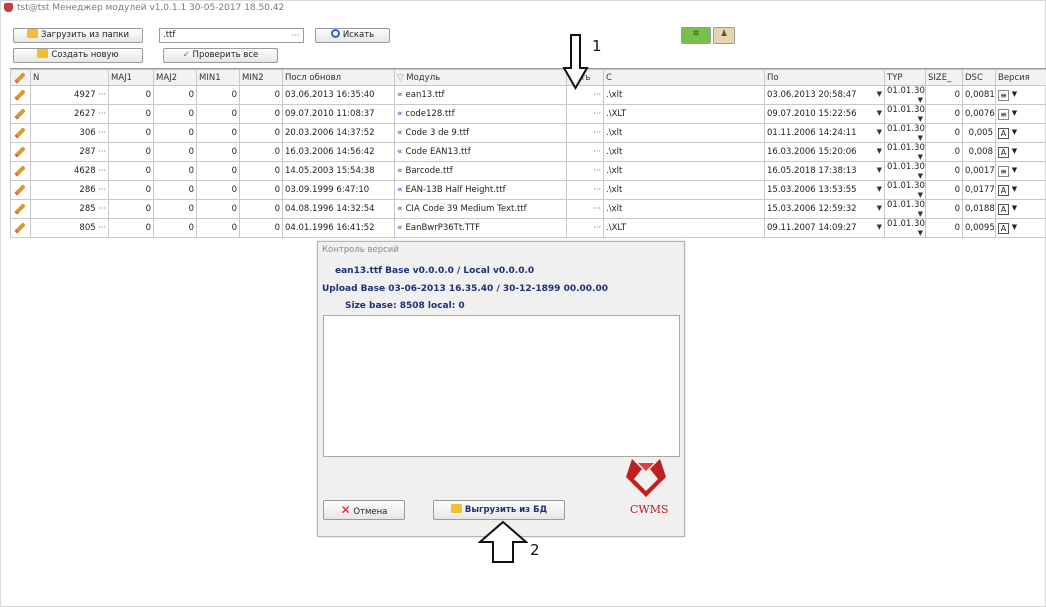  What do you see at coordinates (979, 114) in the screenshot?
I see `size-cell: 0,0076` at bounding box center [979, 114].